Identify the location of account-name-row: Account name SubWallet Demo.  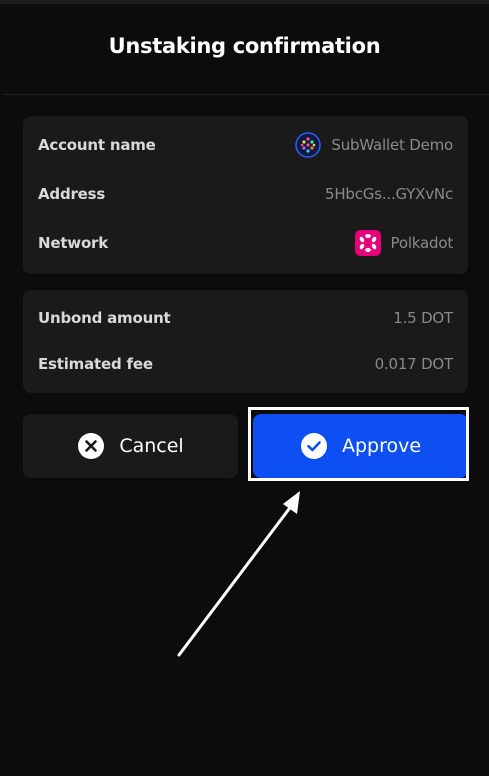
(245, 145).